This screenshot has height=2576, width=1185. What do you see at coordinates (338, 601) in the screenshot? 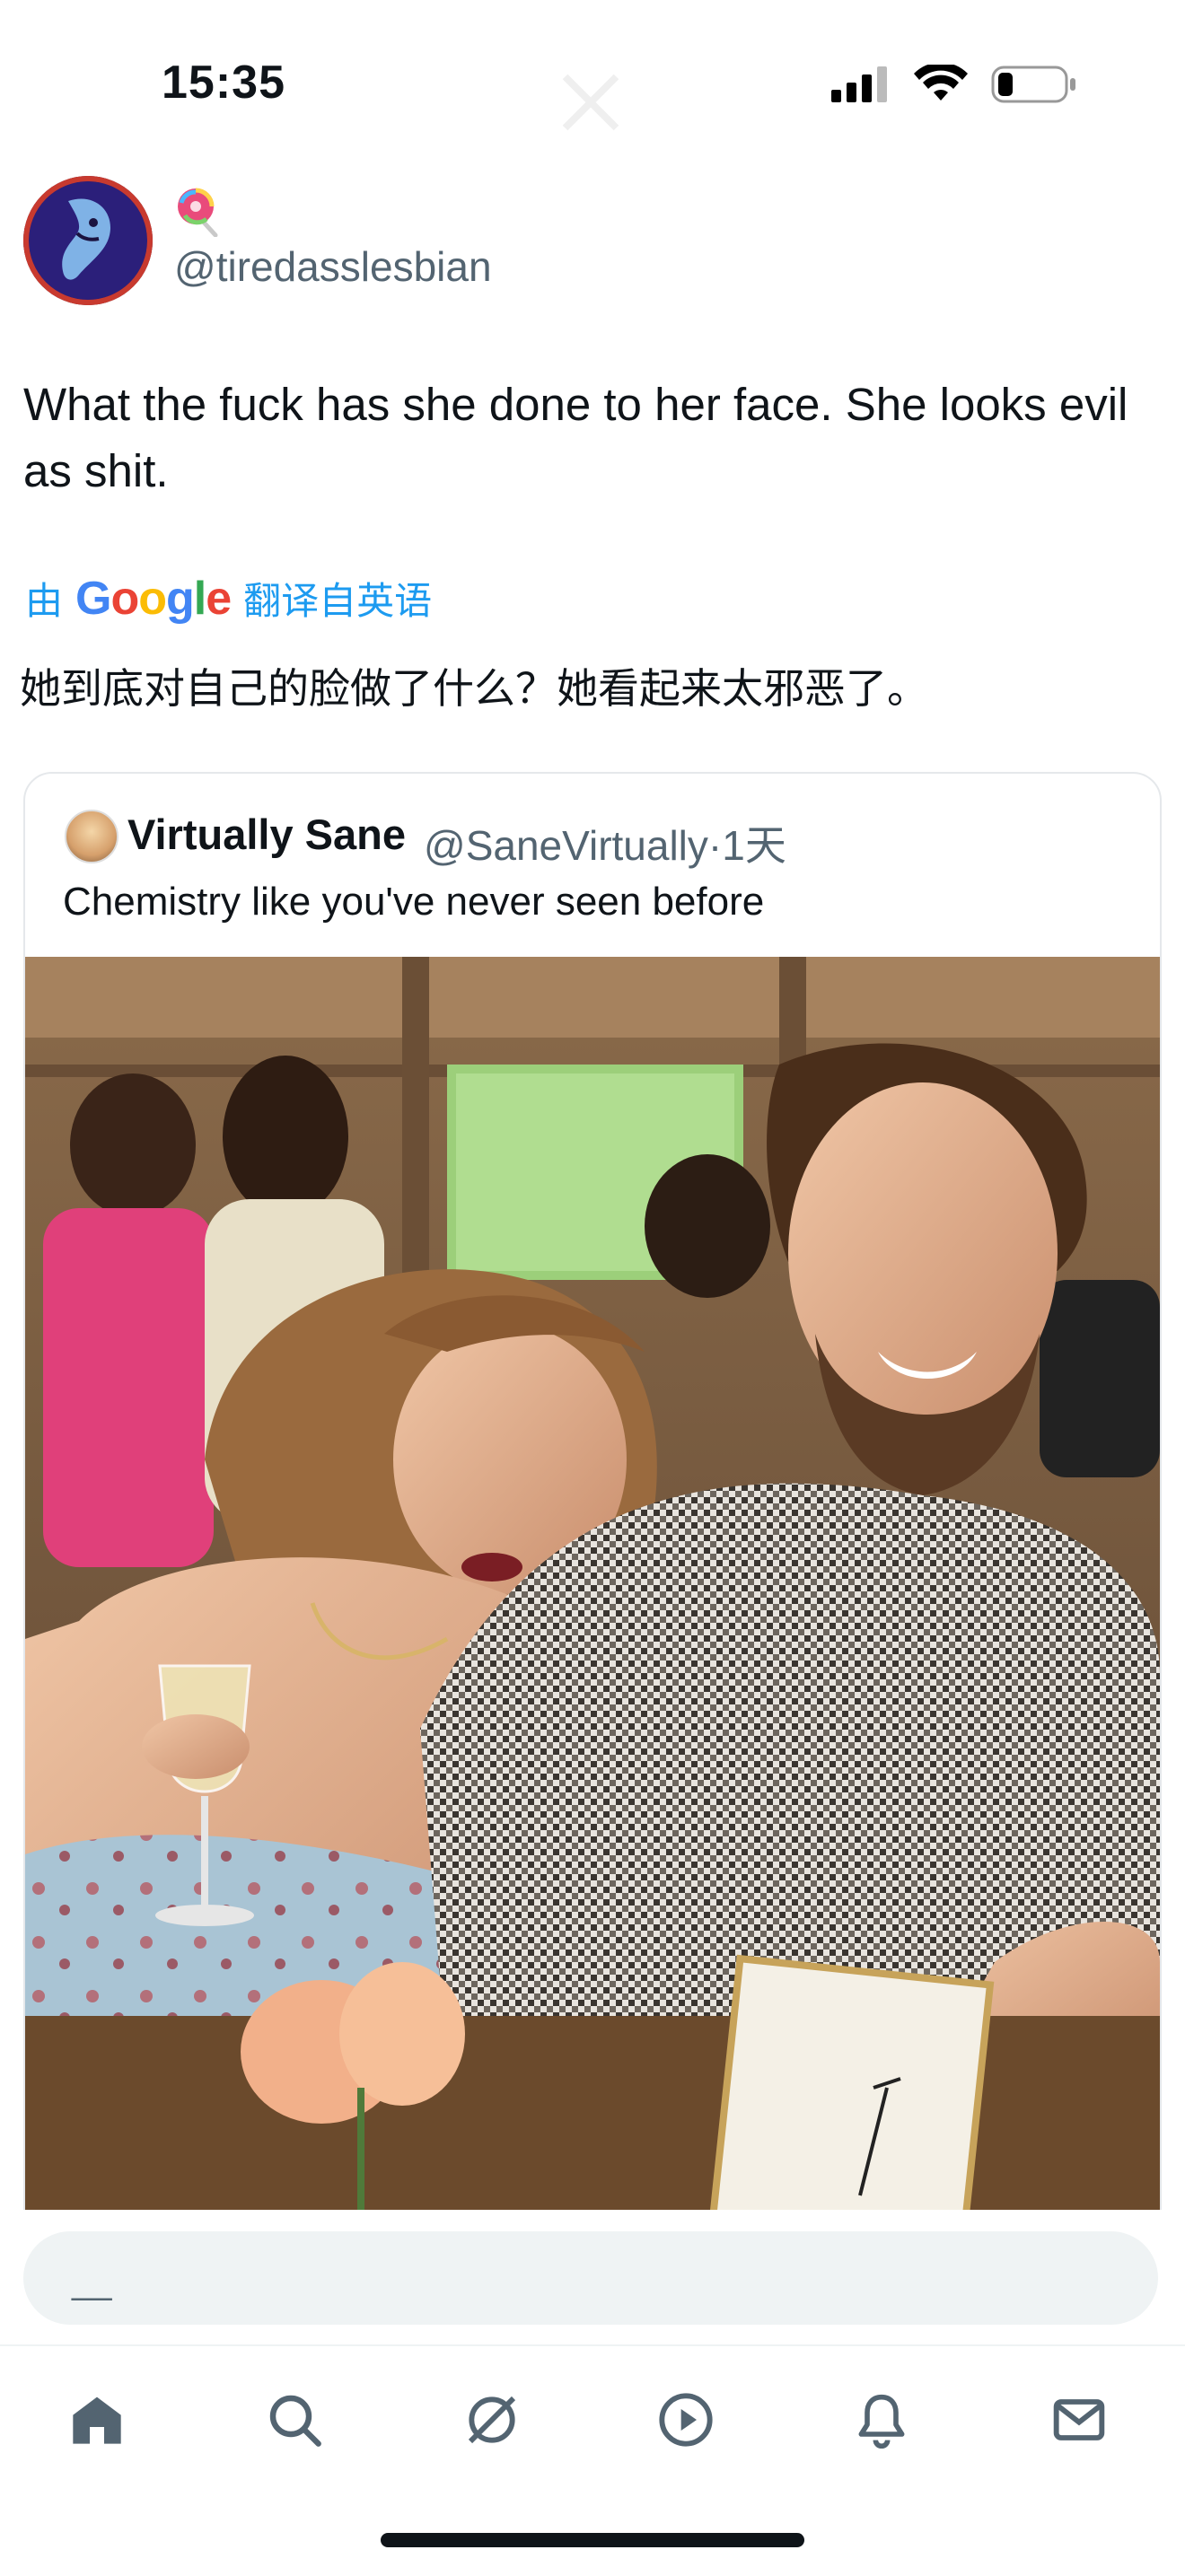
I see `translated-suffix: 翻译自英语` at bounding box center [338, 601].